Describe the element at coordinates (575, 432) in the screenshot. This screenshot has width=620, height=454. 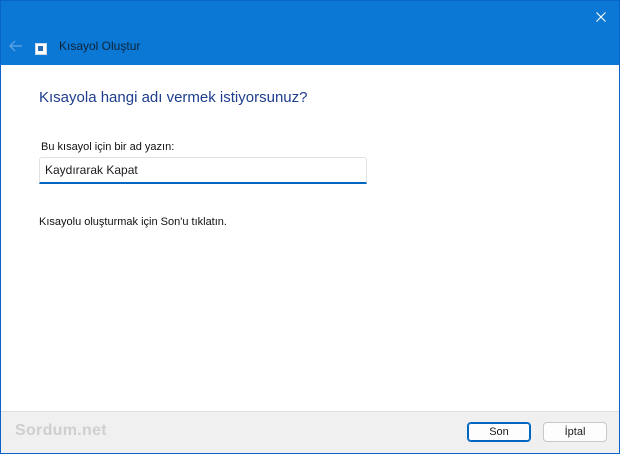
I see `cancel-button: İptal` at that location.